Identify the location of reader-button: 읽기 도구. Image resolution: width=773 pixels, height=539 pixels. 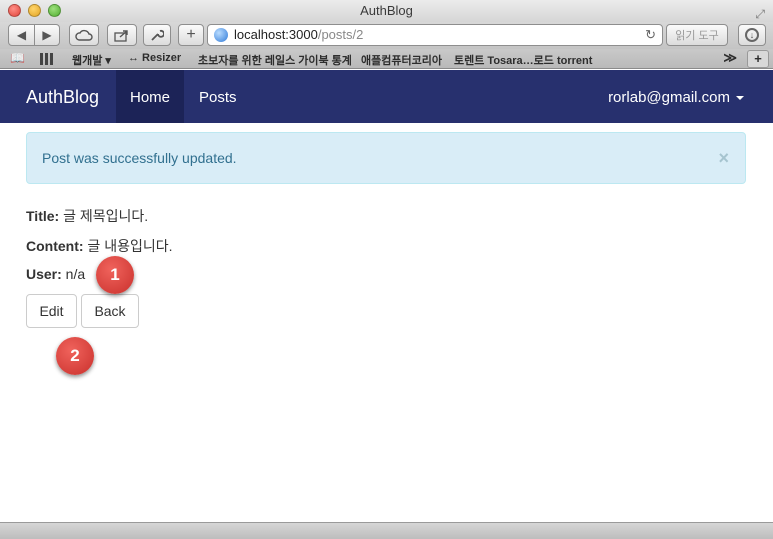
(697, 35).